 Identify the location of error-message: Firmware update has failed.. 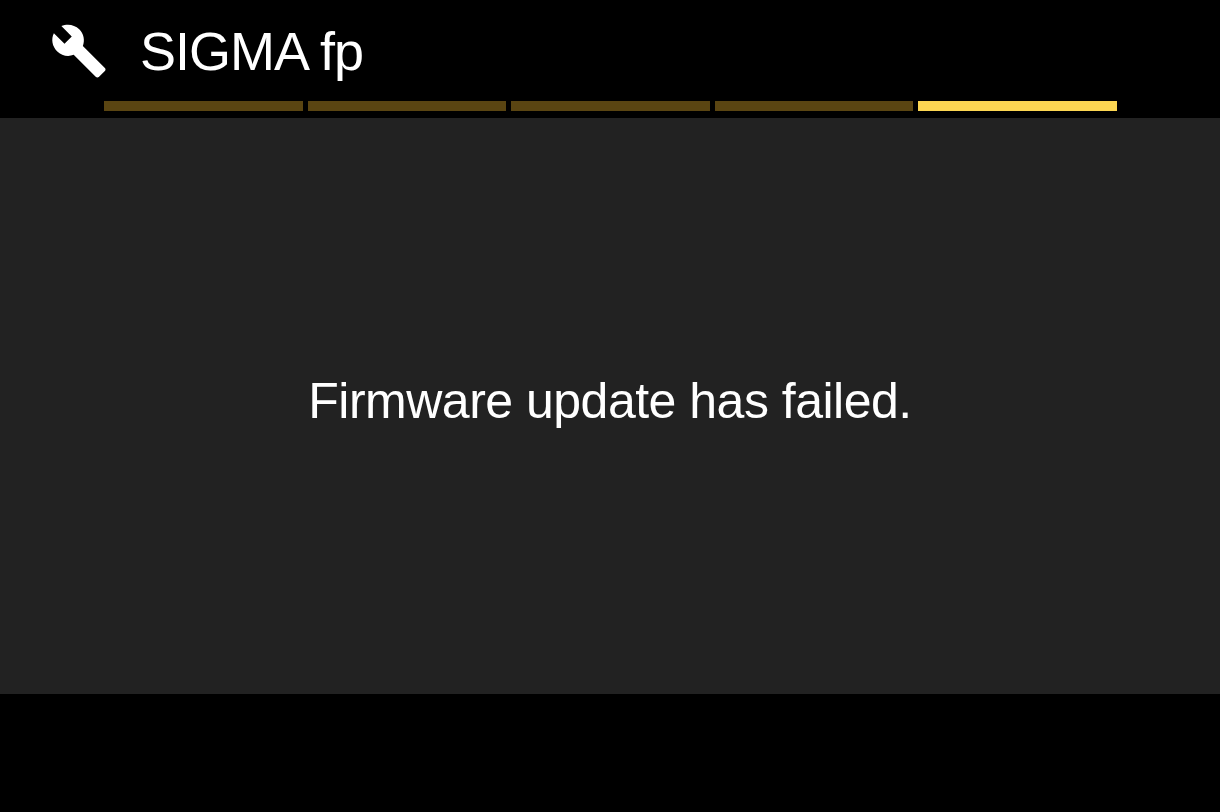
(610, 401).